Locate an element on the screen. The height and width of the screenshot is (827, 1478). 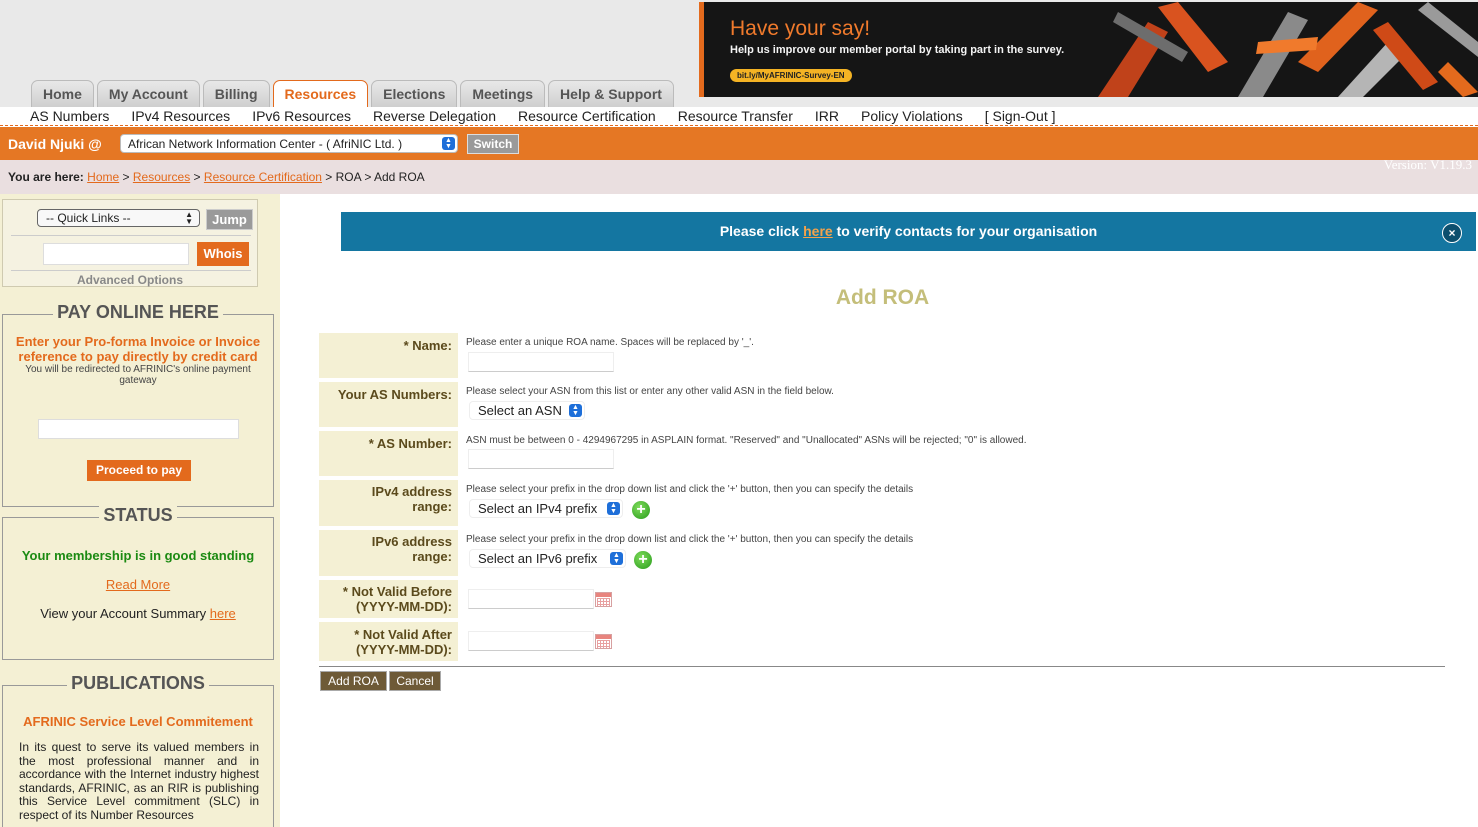
breadcrumb-home: Home is located at coordinates (103, 177).